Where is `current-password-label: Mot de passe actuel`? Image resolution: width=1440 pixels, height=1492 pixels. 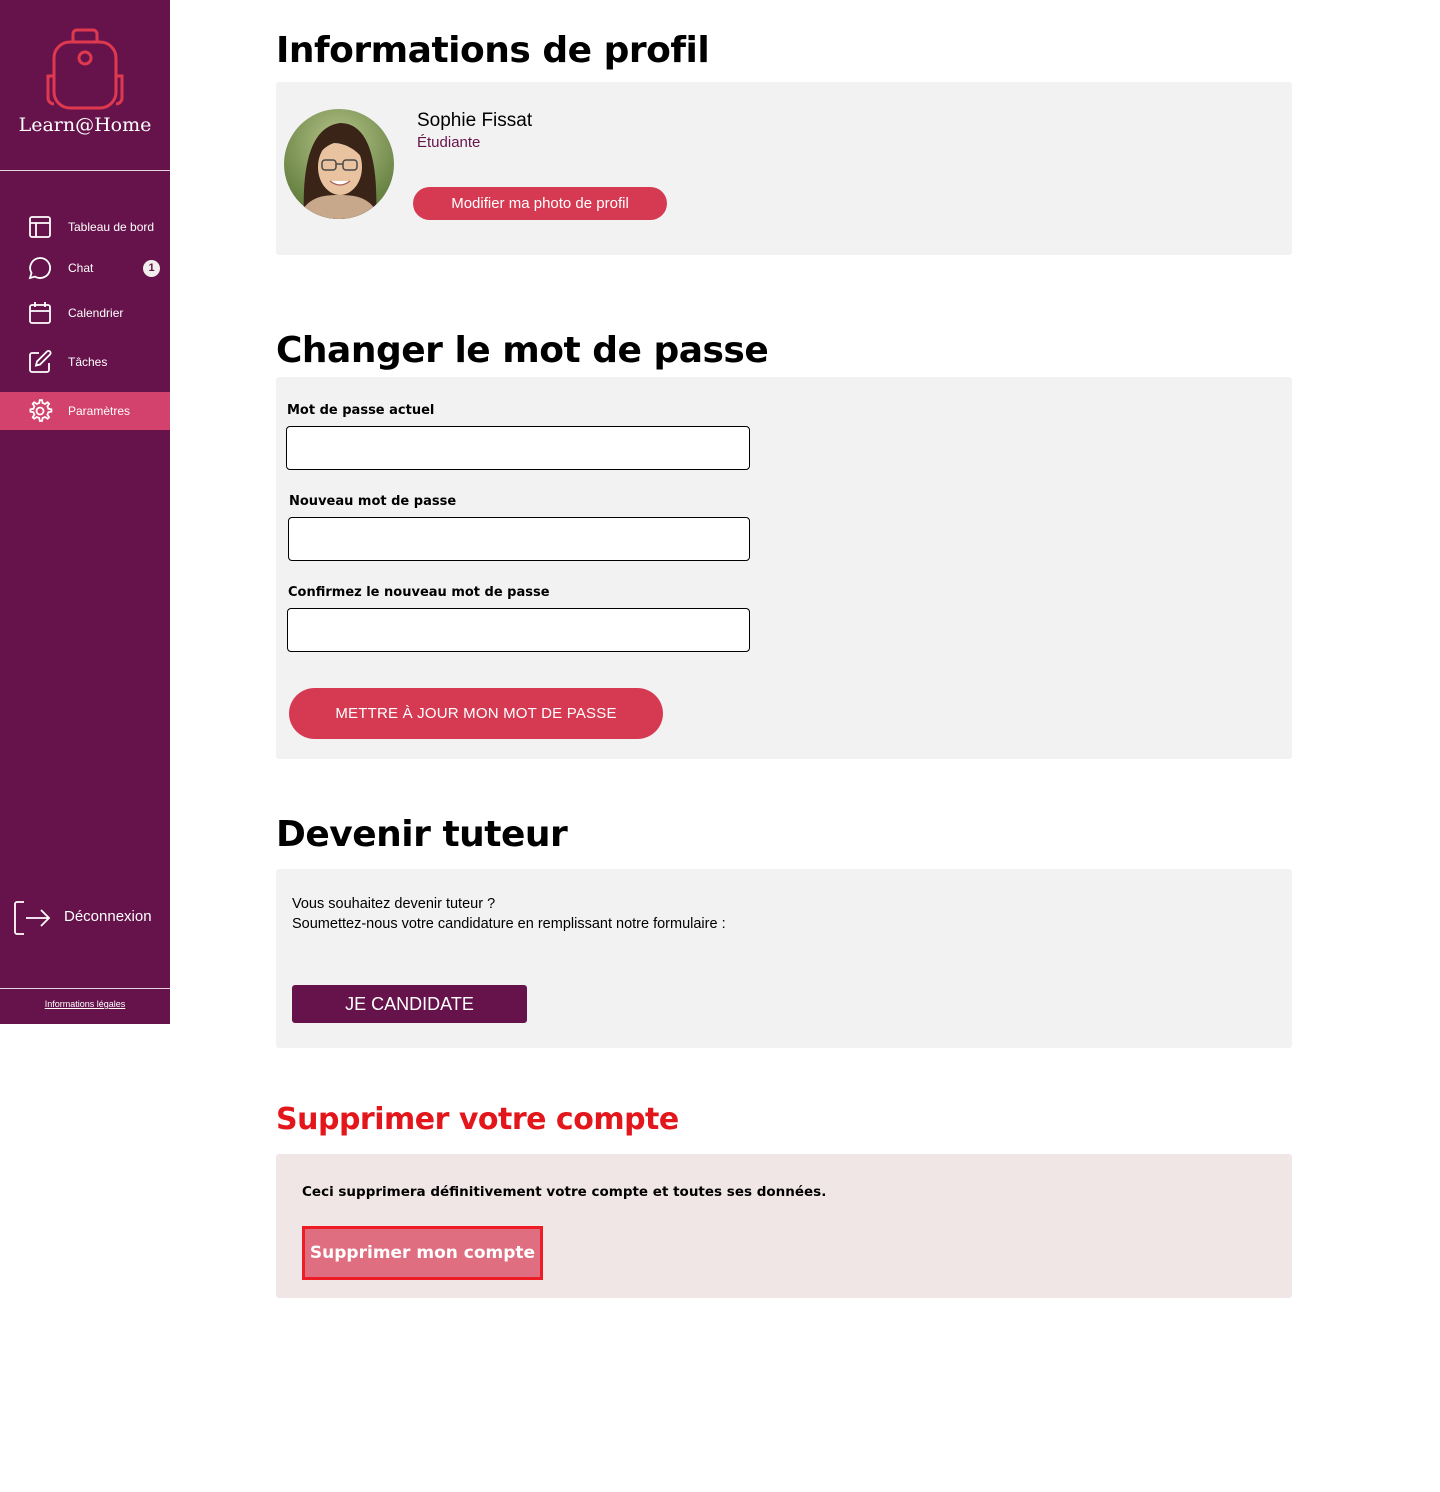 current-password-label: Mot de passe actuel is located at coordinates (361, 410).